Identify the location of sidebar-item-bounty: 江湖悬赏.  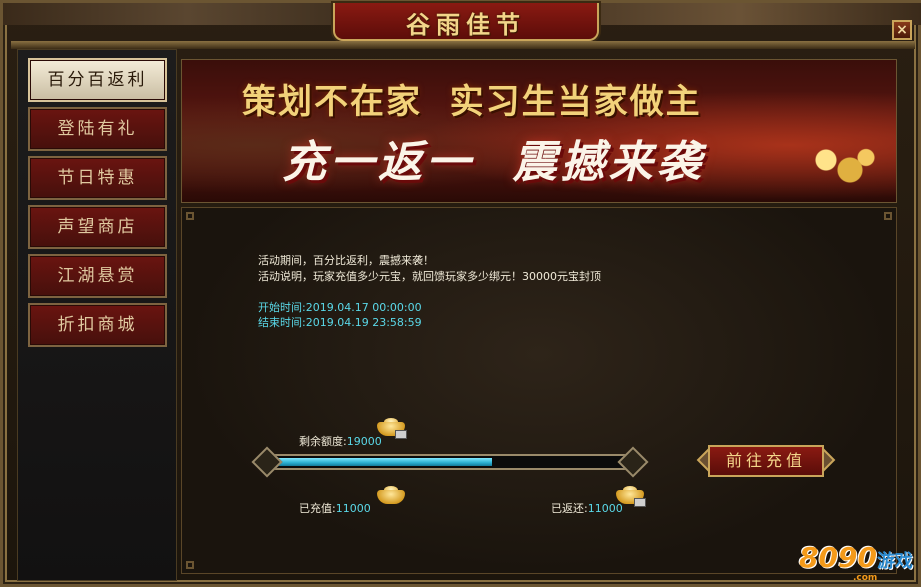
(97, 276).